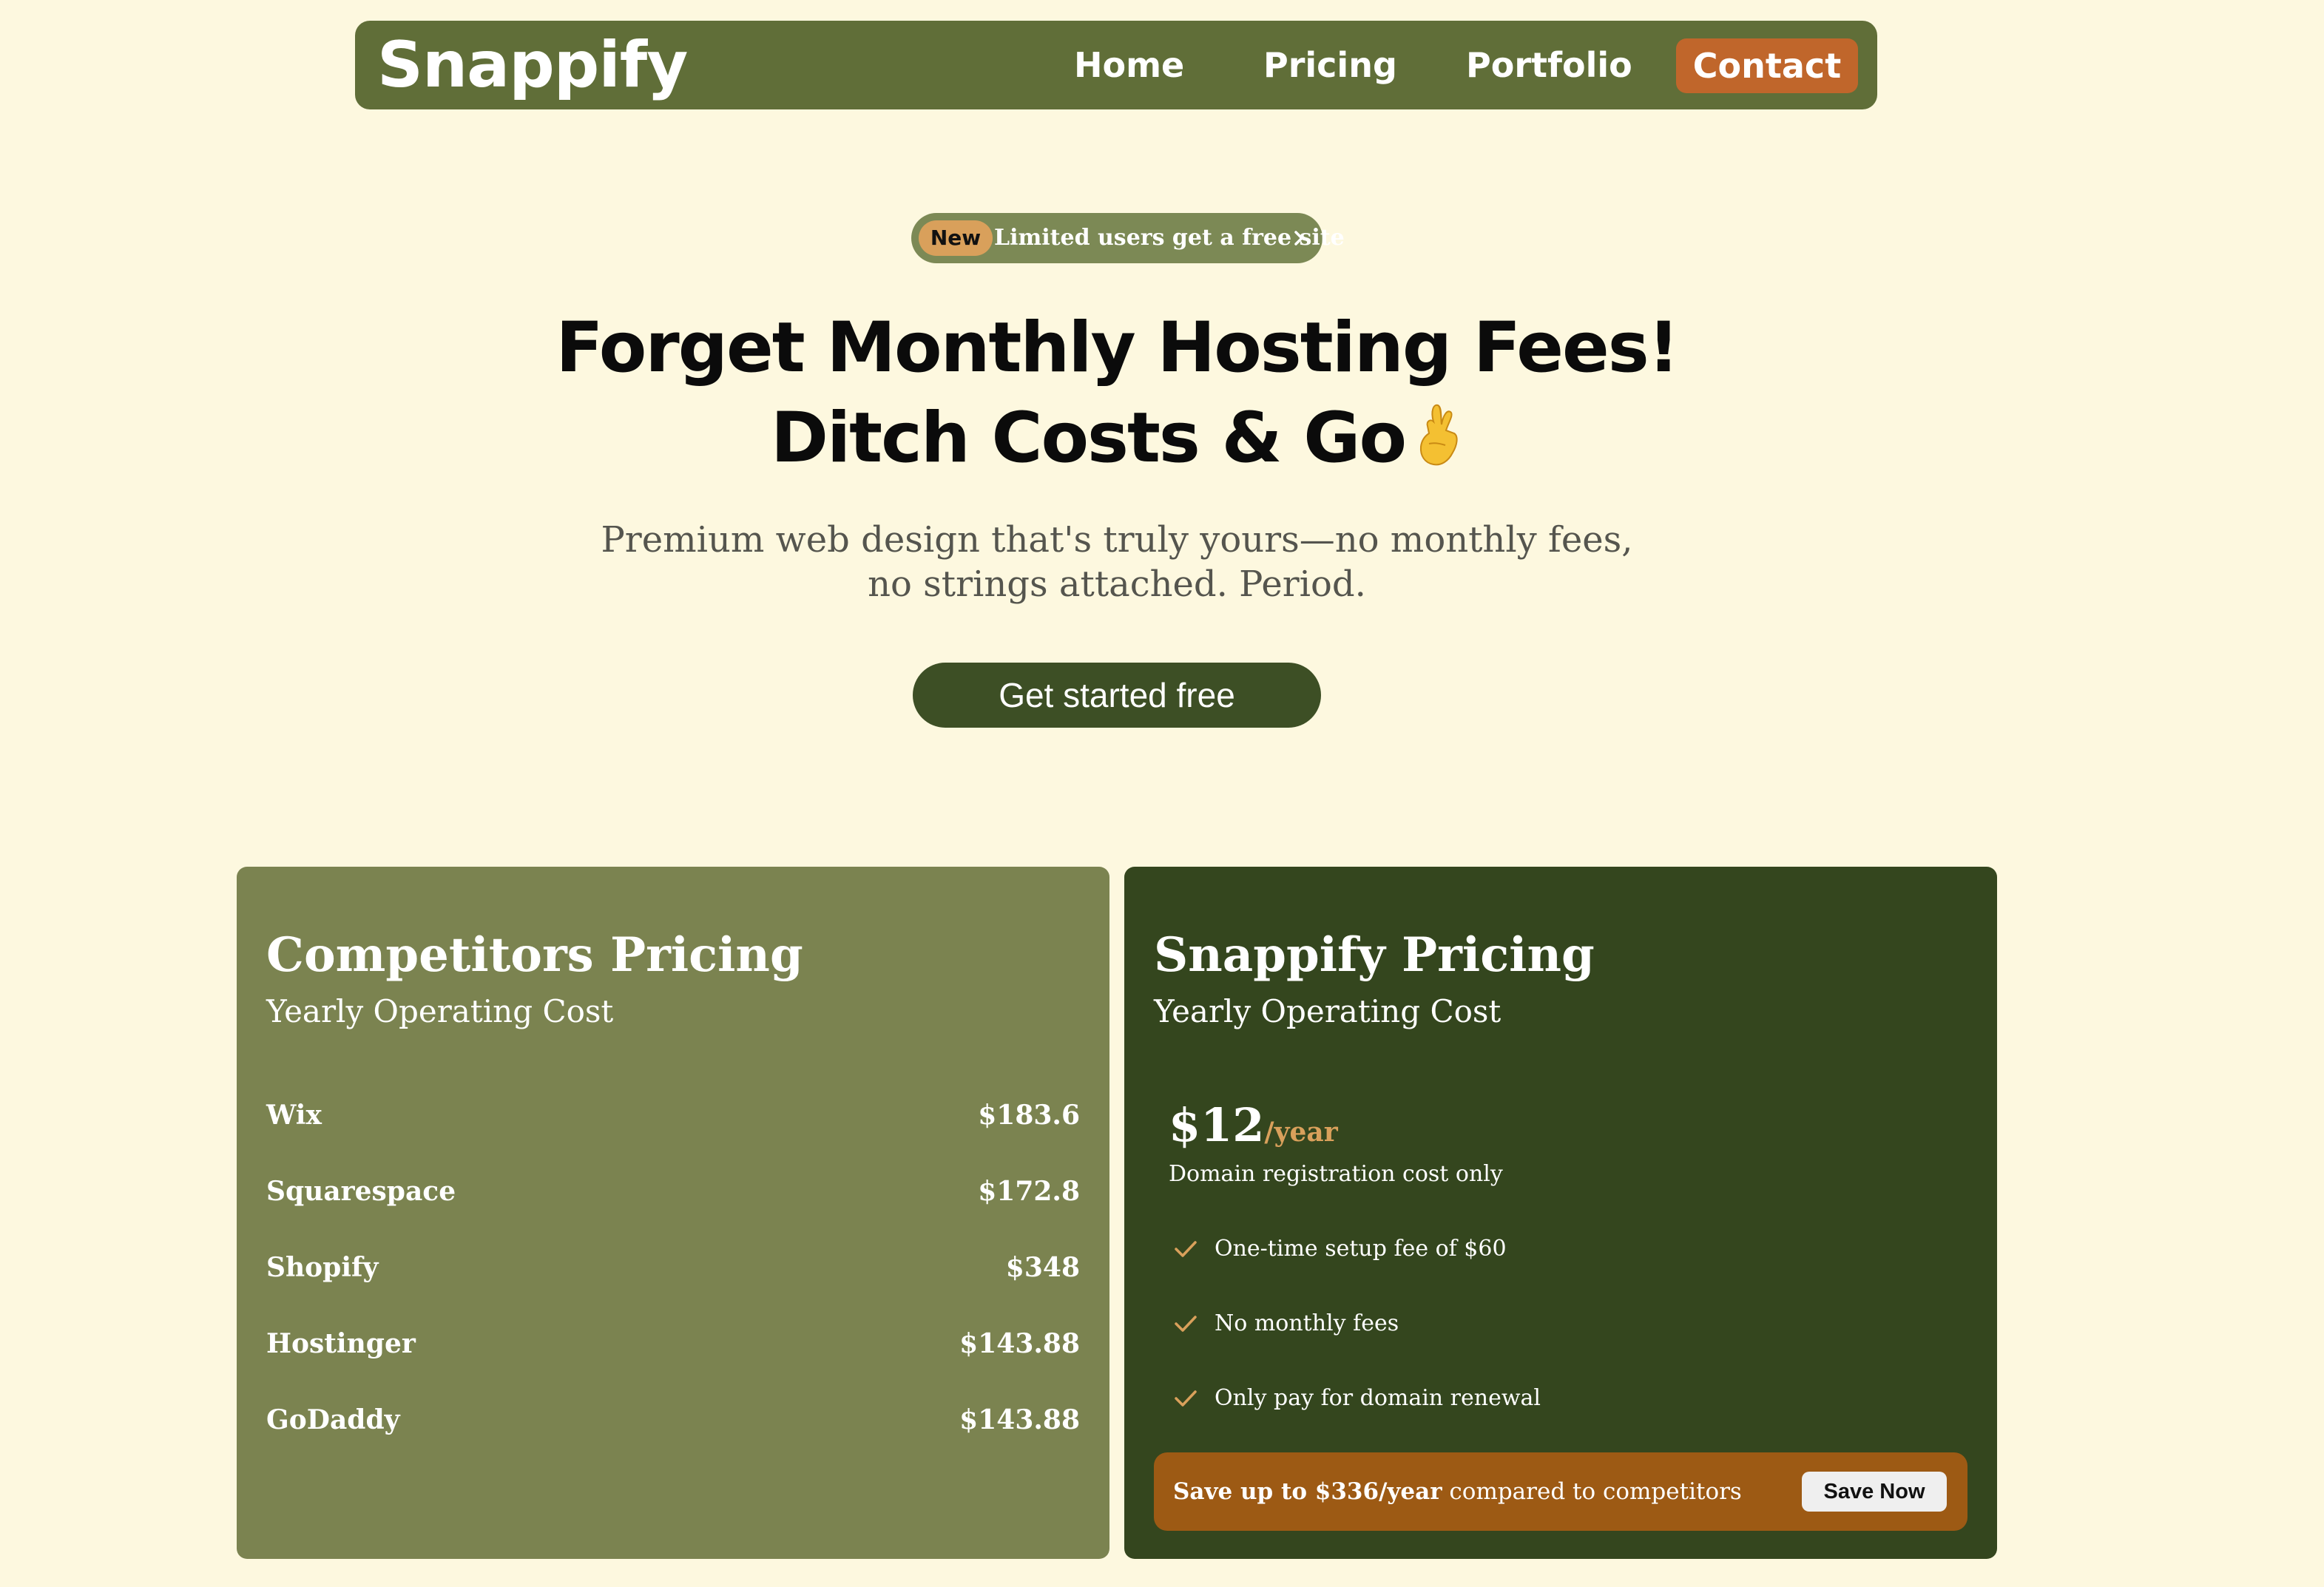  What do you see at coordinates (341, 1343) in the screenshot?
I see `competitor-name: Hostinger` at bounding box center [341, 1343].